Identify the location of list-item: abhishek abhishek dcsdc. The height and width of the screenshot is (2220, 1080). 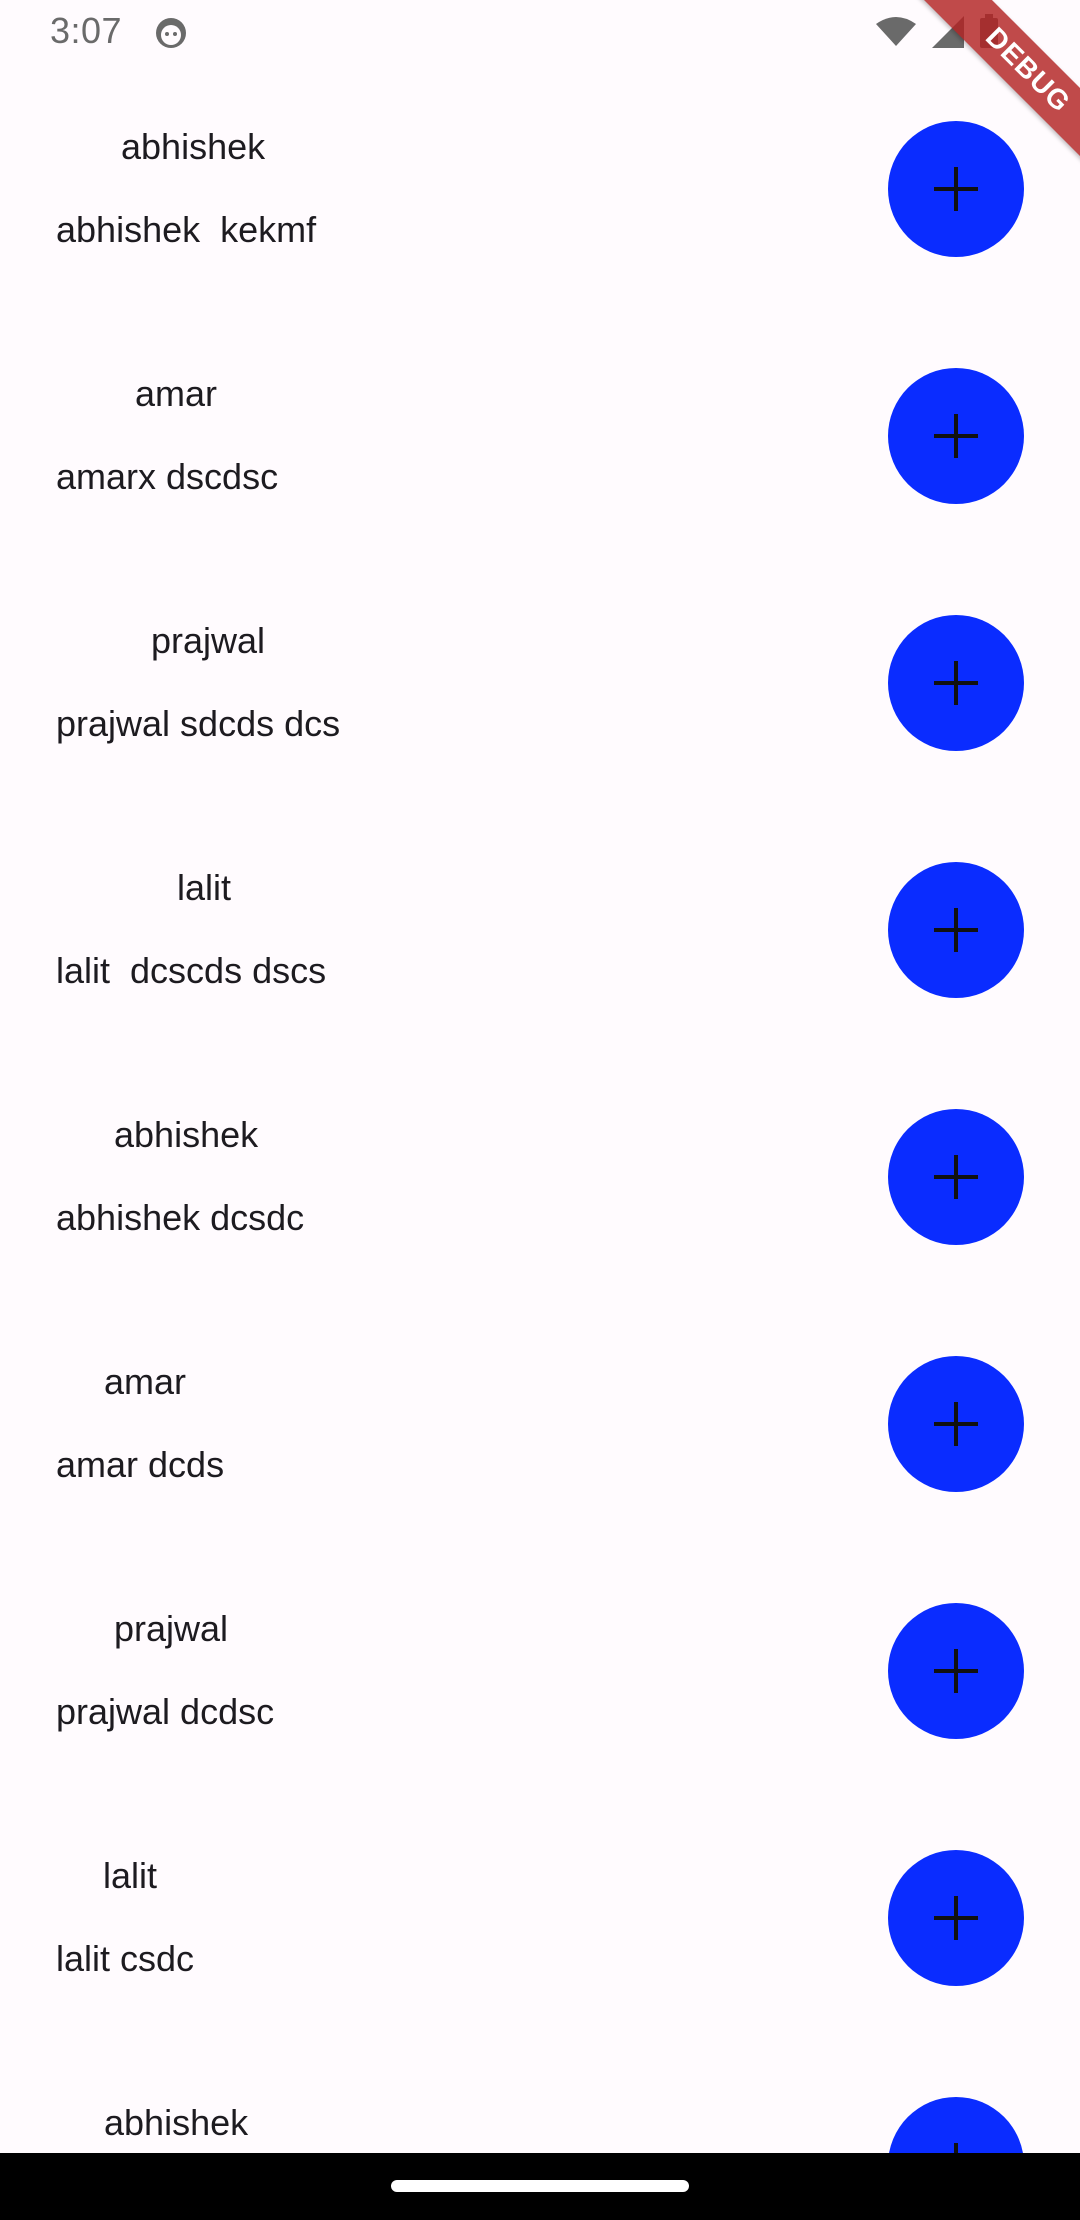
(540, 1179).